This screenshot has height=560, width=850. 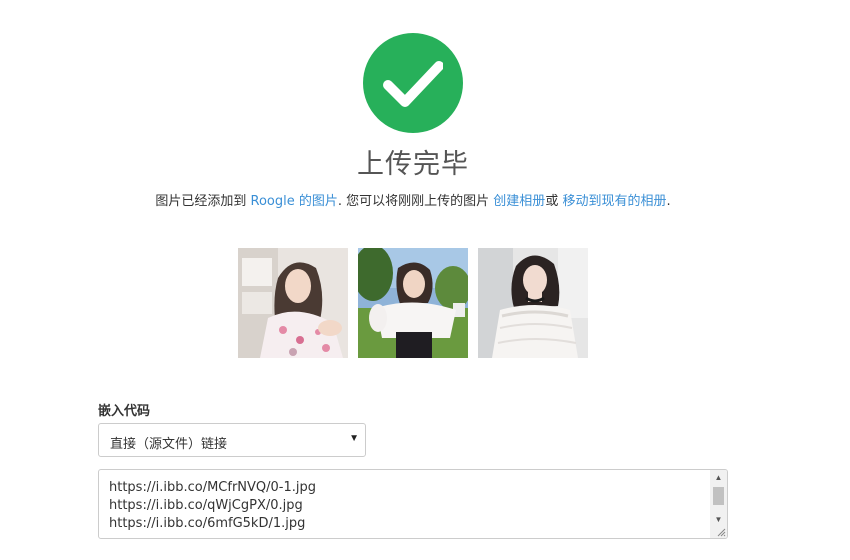 I want to click on scroll-up-arrow-icon: ▲, so click(x=718, y=478).